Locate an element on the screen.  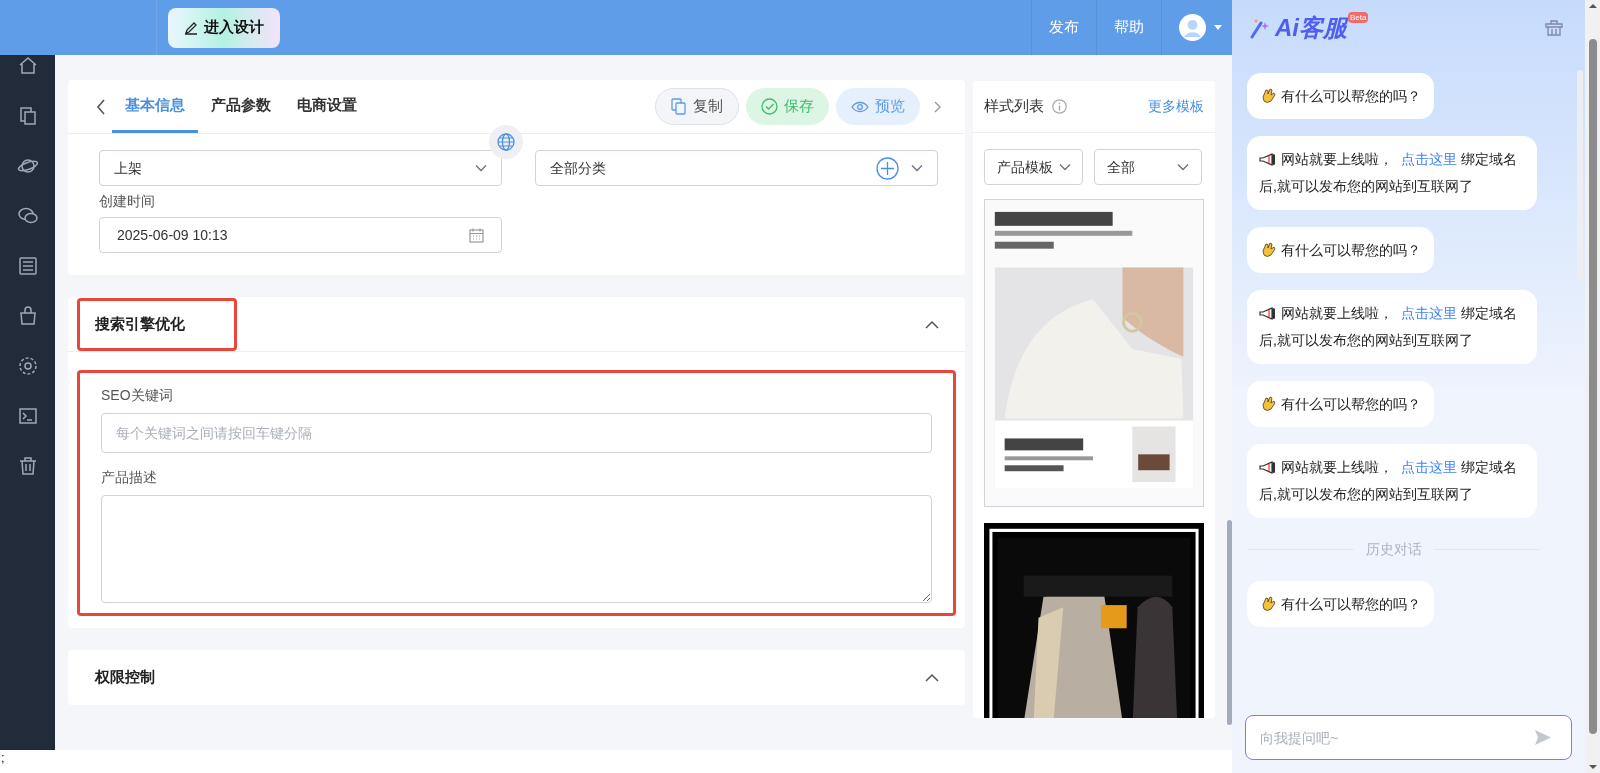
panel-title: 样式列表 is located at coordinates (1014, 106).